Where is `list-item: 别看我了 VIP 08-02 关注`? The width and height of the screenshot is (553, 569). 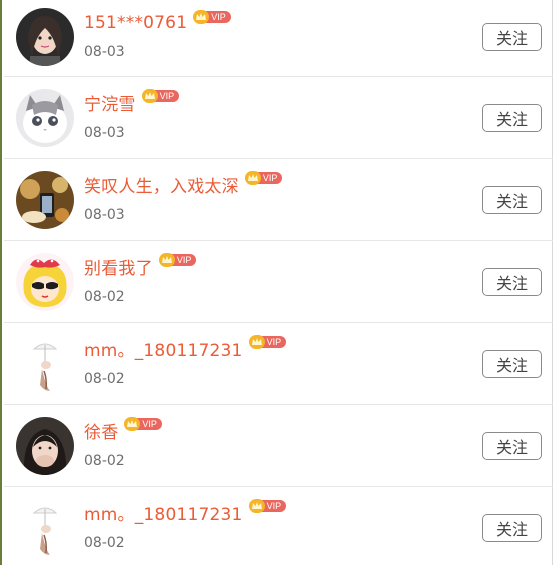 list-item: 别看我了 VIP 08-02 关注 is located at coordinates (278, 282).